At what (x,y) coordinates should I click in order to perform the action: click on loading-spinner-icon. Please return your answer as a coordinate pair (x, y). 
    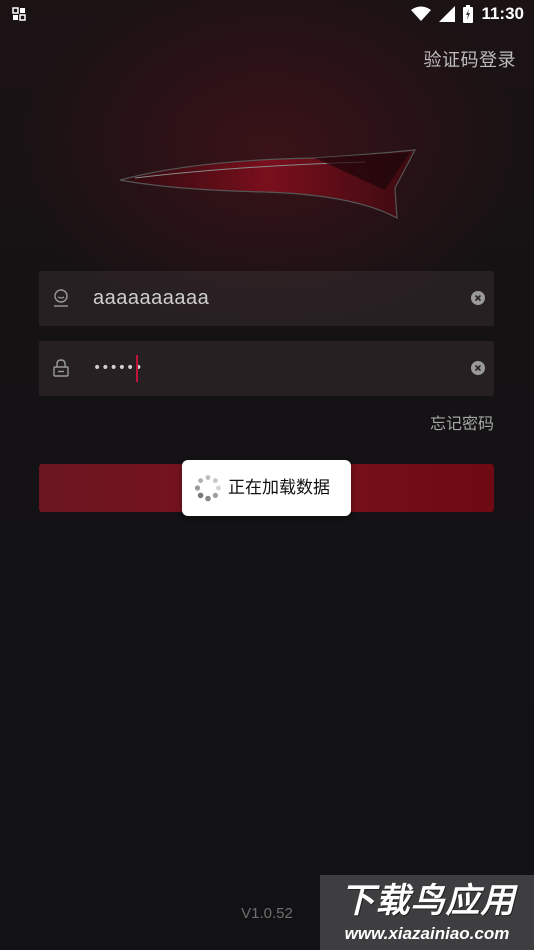
    Looking at the image, I should click on (207, 488).